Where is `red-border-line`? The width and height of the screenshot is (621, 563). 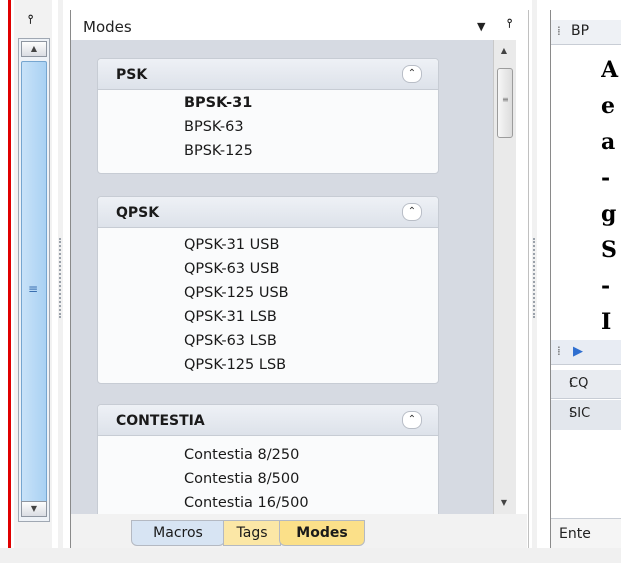
red-border-line is located at coordinates (9, 281).